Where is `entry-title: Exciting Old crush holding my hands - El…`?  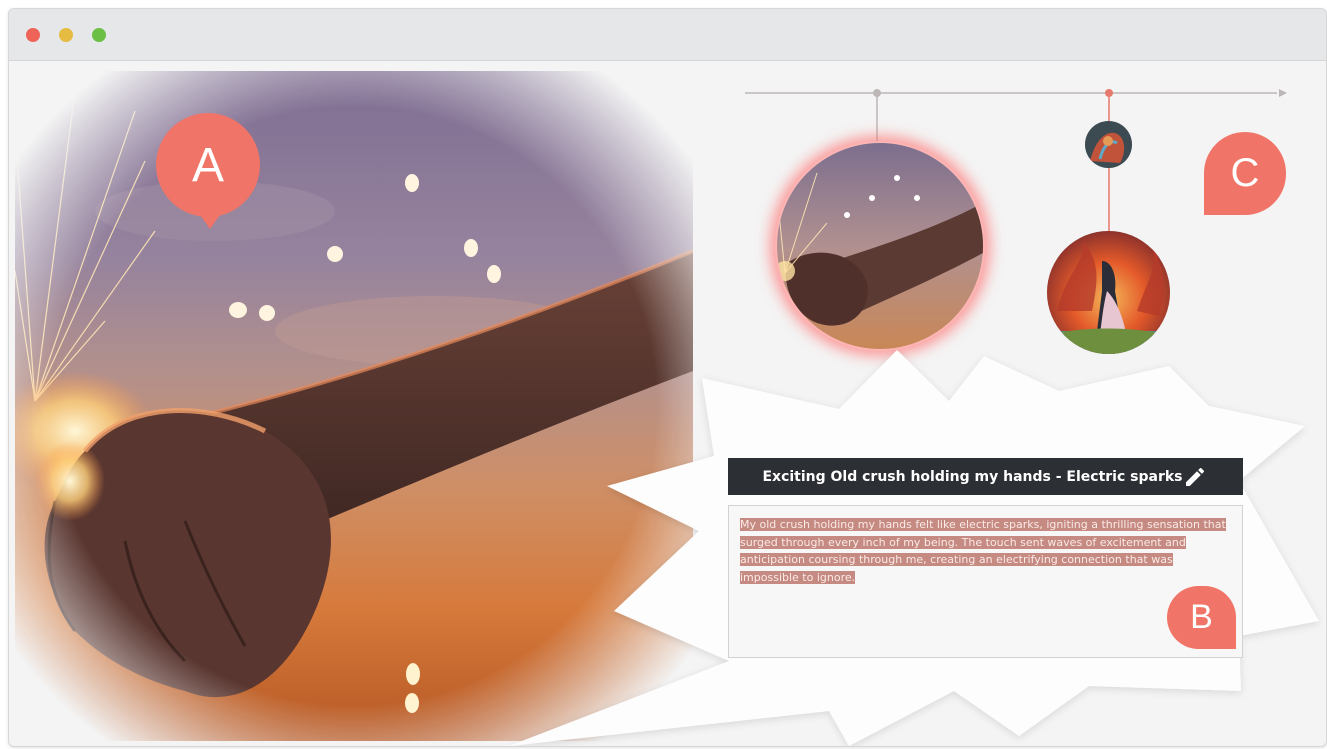 entry-title: Exciting Old crush holding my hands - El… is located at coordinates (972, 477).